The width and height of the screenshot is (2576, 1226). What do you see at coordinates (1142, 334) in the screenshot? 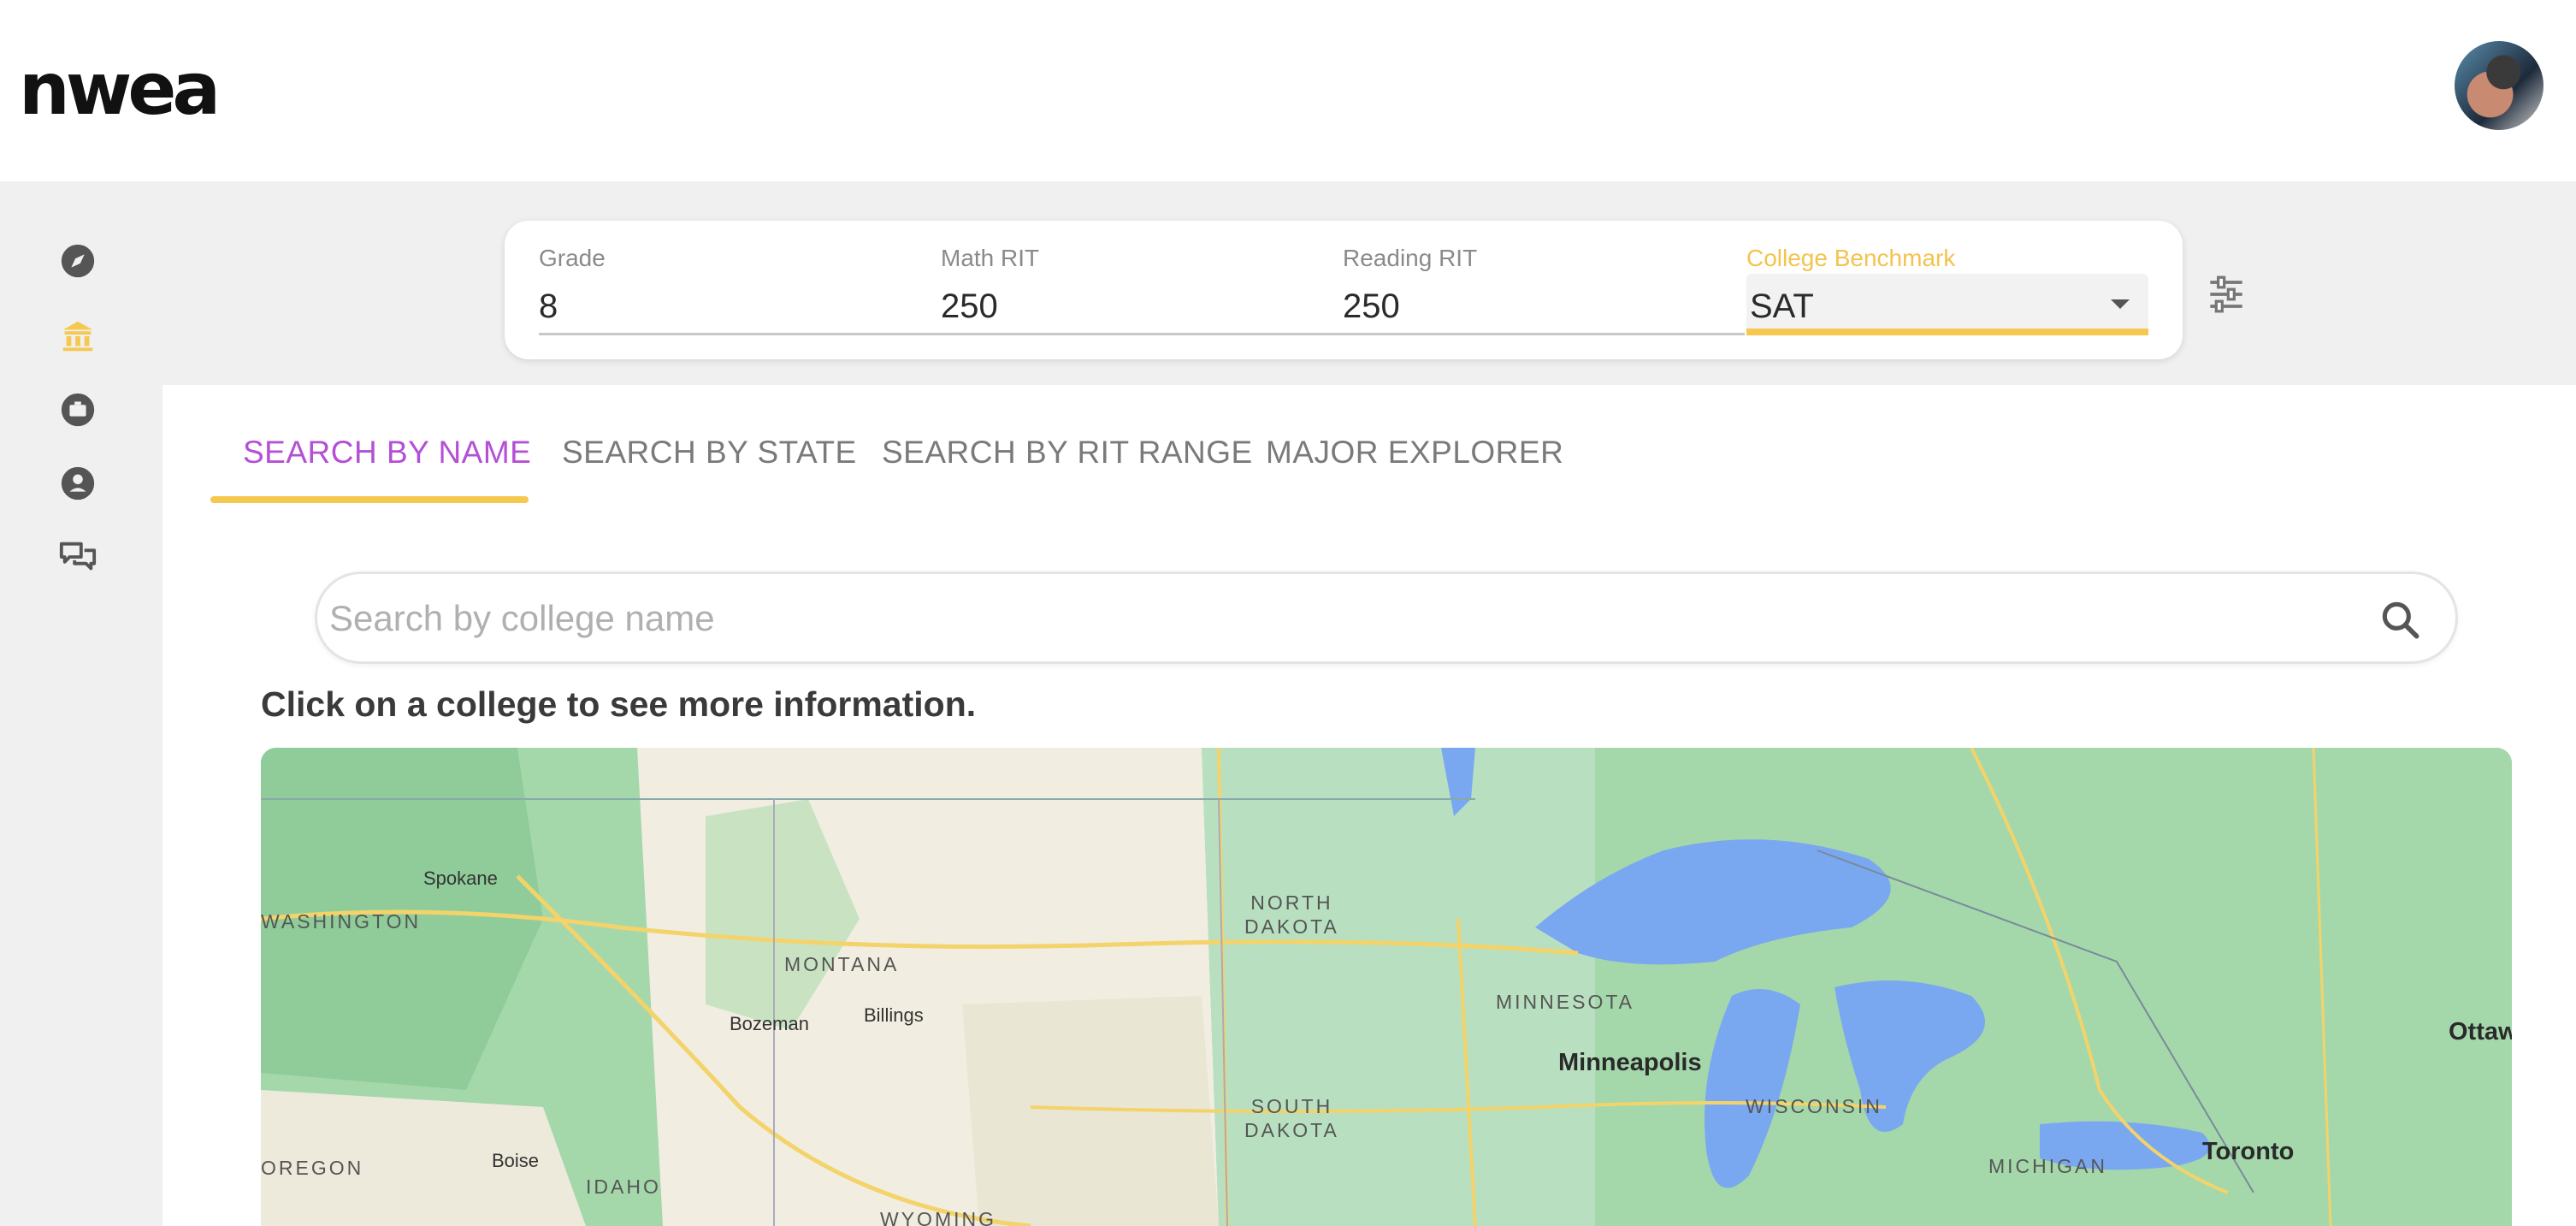
I see `math-rit-underline` at bounding box center [1142, 334].